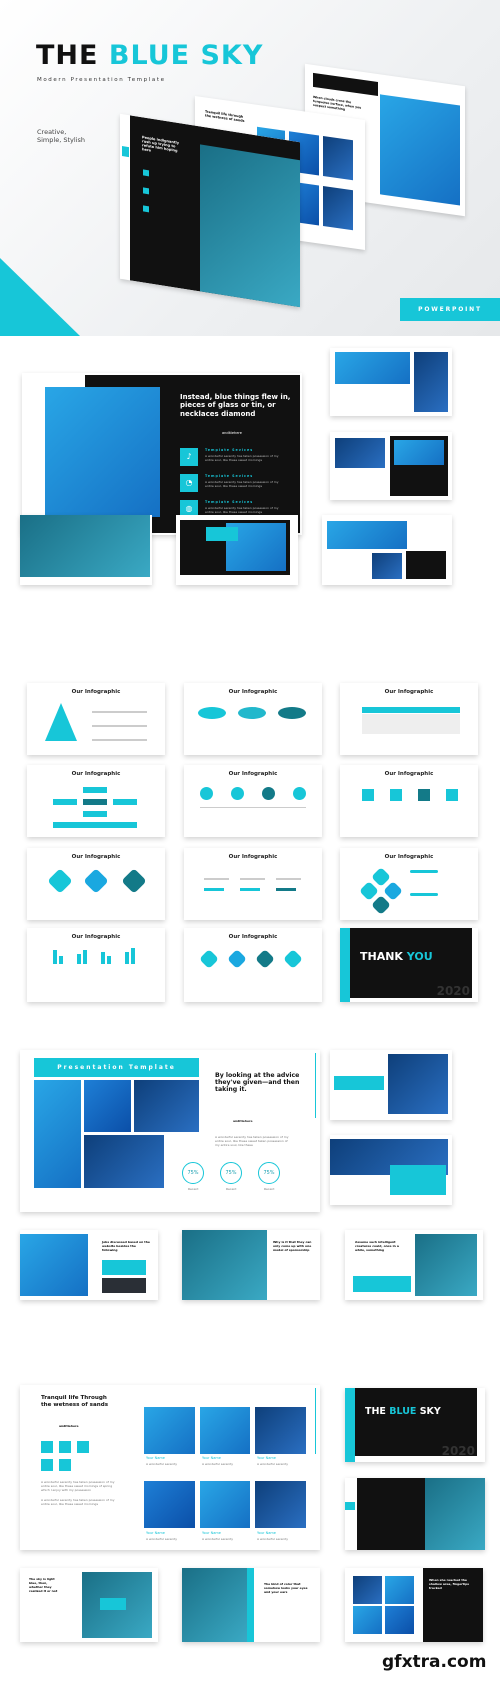 The image size is (500, 1685). Describe the element at coordinates (40, 297) in the screenshot. I see `accent-triangle` at that location.